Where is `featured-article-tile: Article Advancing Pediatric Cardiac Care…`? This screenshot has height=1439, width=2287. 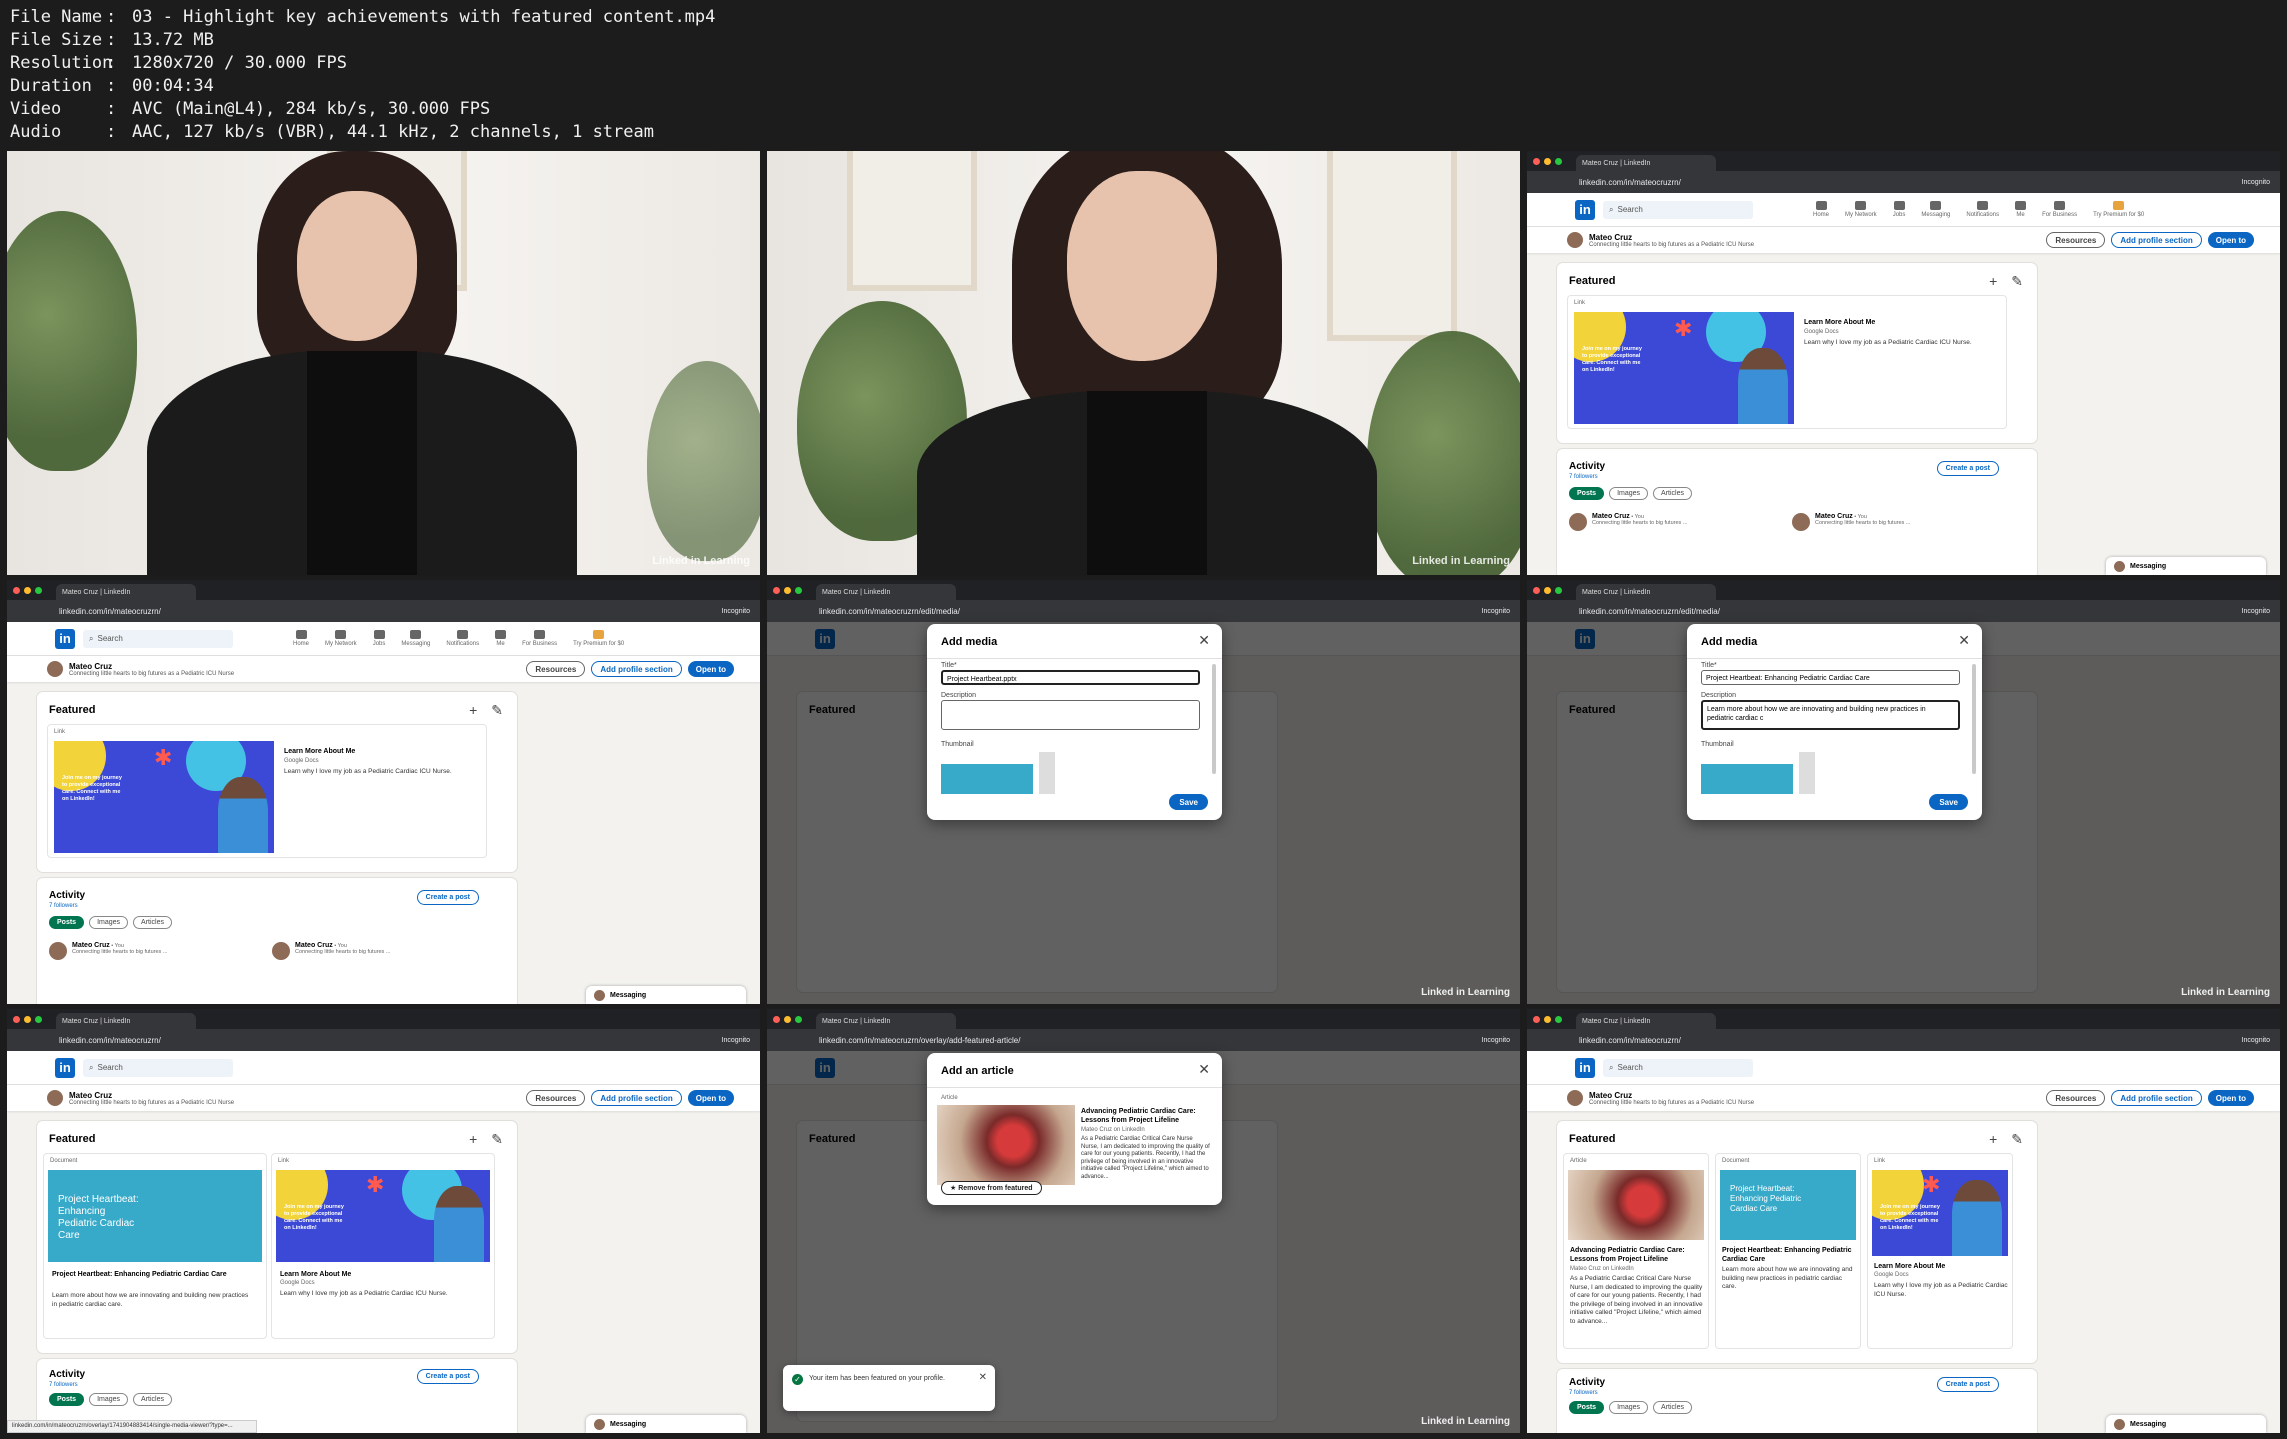 featured-article-tile: Article Advancing Pediatric Cardiac Care… is located at coordinates (1636, 1251).